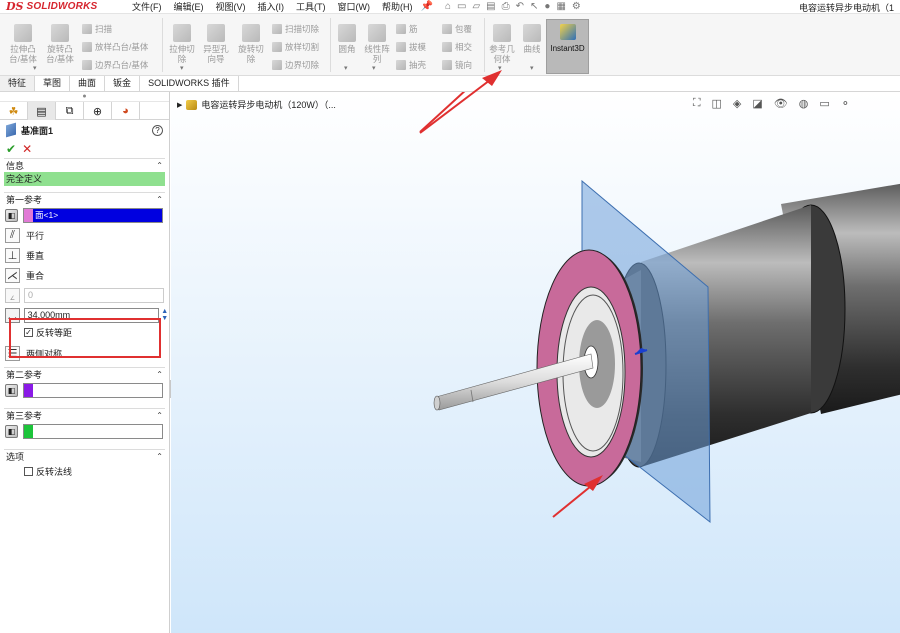  What do you see at coordinates (84, 235) in the screenshot?
I see `parallel-option: ⫽ 平行` at bounding box center [84, 235].